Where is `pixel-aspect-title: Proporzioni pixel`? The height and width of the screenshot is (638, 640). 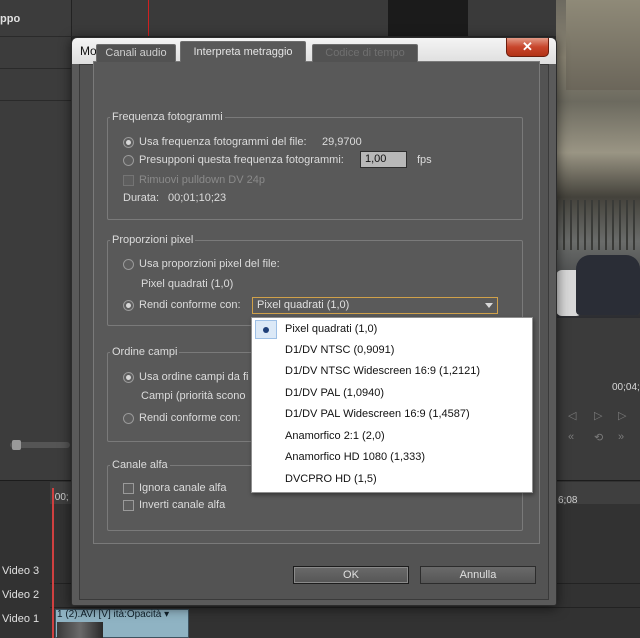 pixel-aspect-title: Proporzioni pixel is located at coordinates (153, 240).